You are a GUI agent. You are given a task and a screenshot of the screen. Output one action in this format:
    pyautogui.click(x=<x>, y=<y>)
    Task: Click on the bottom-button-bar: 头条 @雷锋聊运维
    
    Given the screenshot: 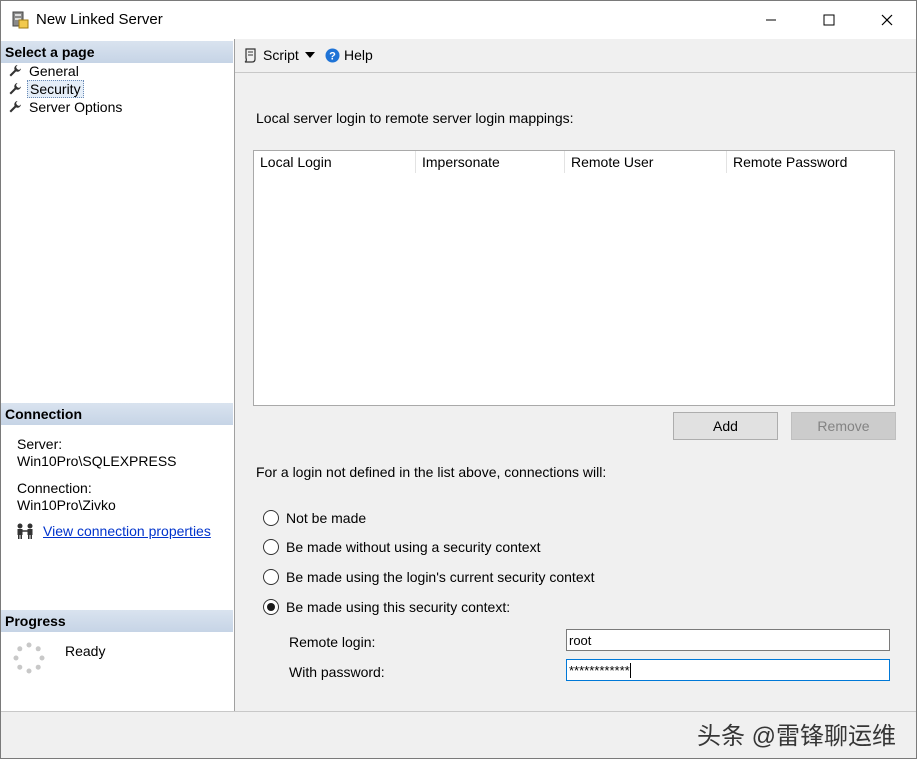 What is the action you would take?
    pyautogui.click(x=458, y=734)
    